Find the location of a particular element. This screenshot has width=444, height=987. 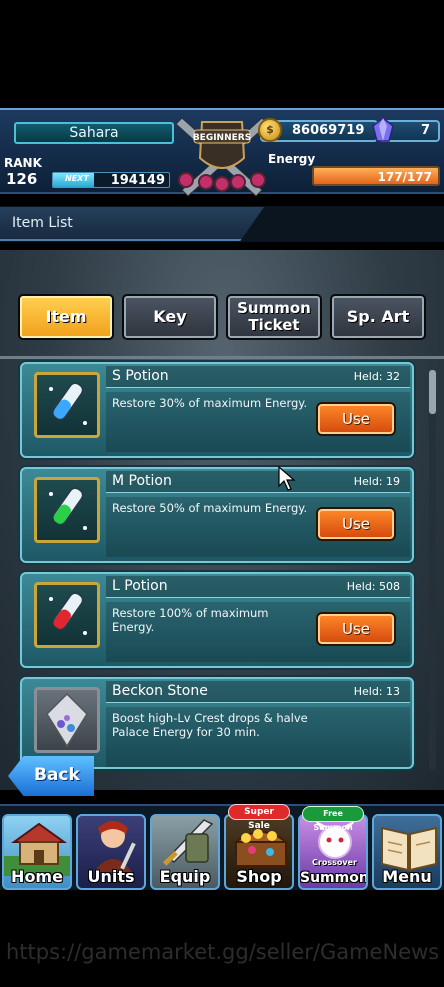

nav-home-label: Home is located at coordinates (37, 876).